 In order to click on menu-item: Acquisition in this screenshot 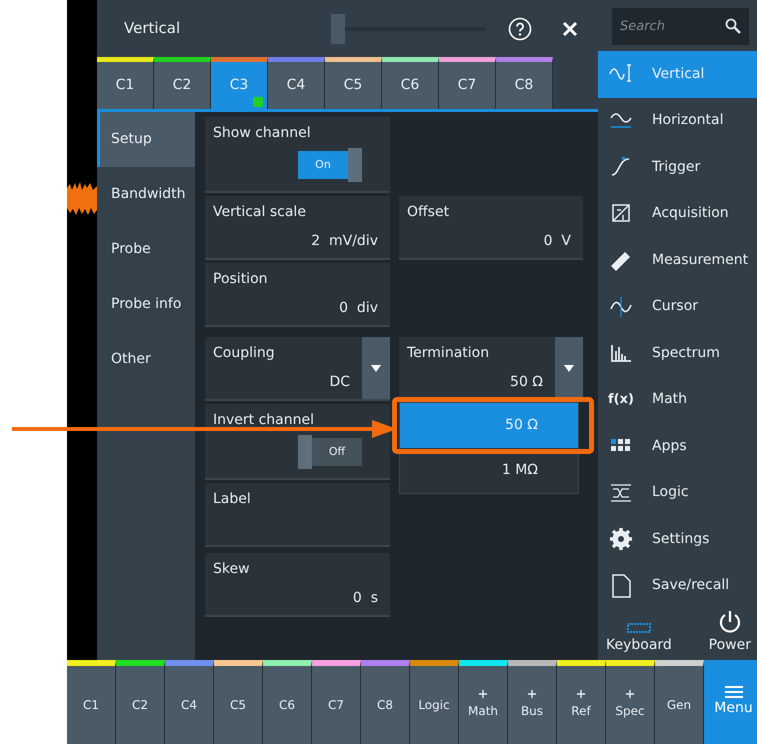, I will do `click(677, 213)`.